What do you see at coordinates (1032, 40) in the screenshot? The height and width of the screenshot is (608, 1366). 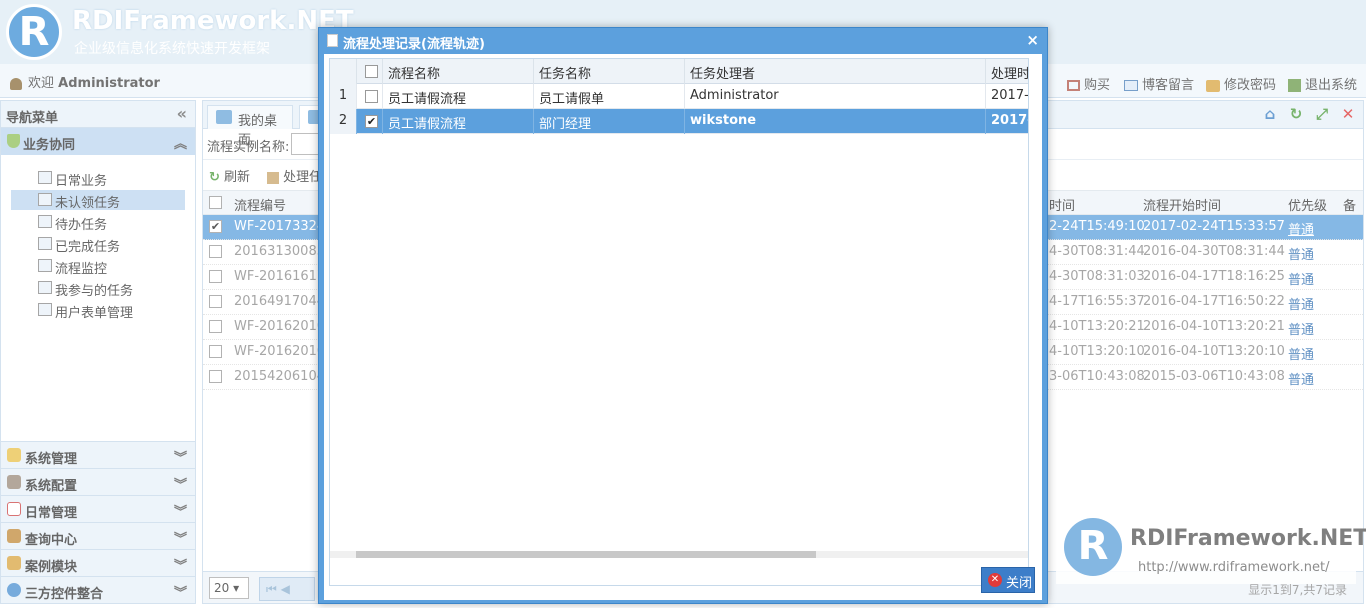 I see `dialog-close-icon: ×` at bounding box center [1032, 40].